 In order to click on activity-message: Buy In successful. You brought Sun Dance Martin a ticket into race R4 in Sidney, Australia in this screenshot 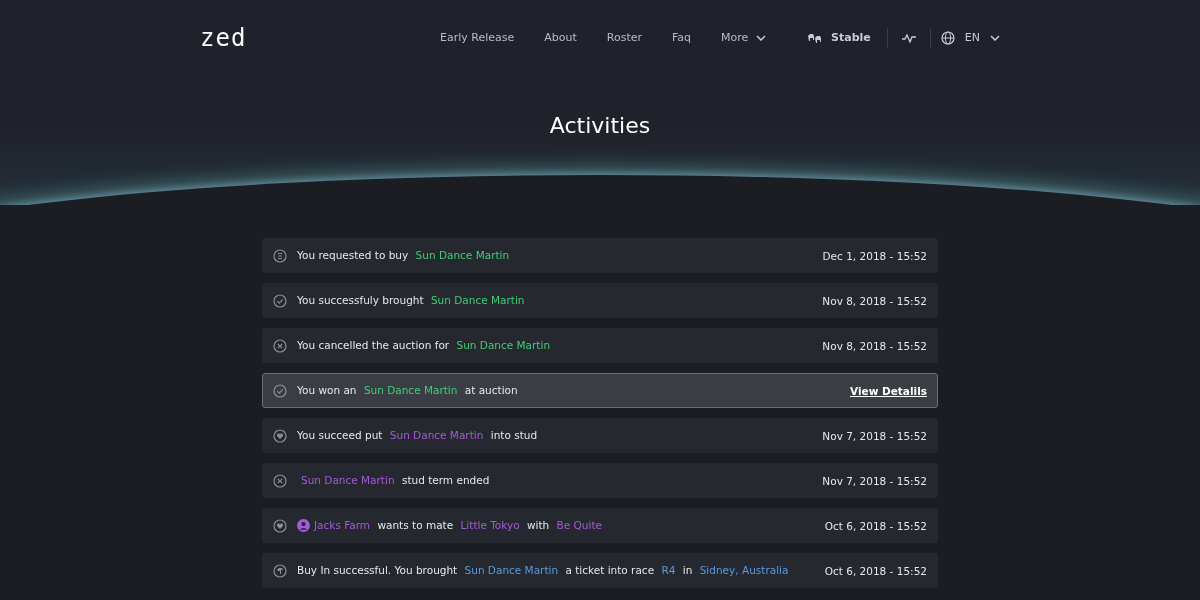, I will do `click(543, 570)`.